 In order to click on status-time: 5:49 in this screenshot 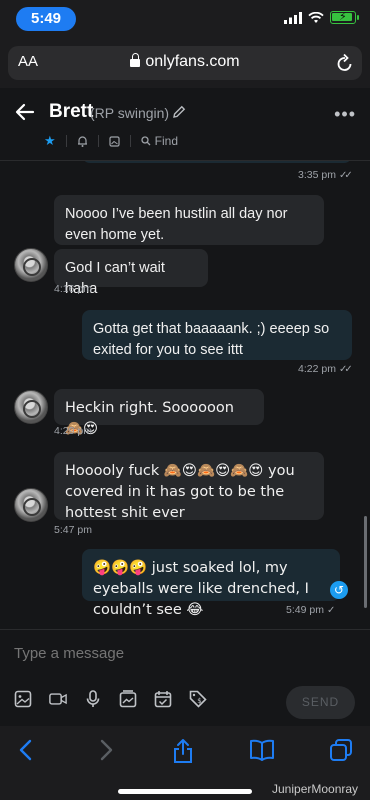, I will do `click(46, 19)`.